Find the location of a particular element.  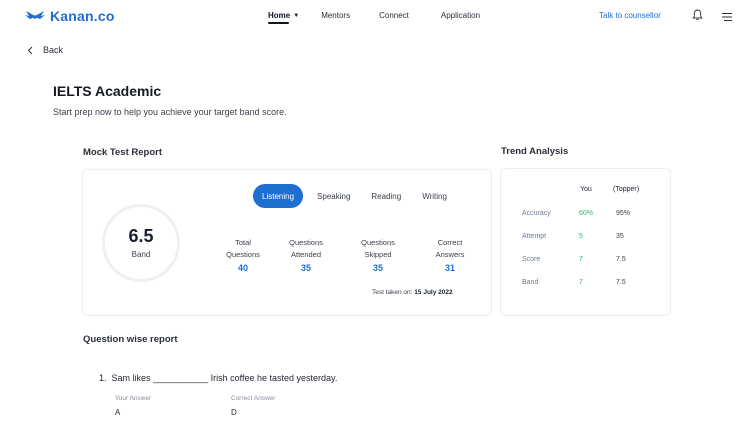

band-score-circle: 6.5 Band is located at coordinates (141, 243).